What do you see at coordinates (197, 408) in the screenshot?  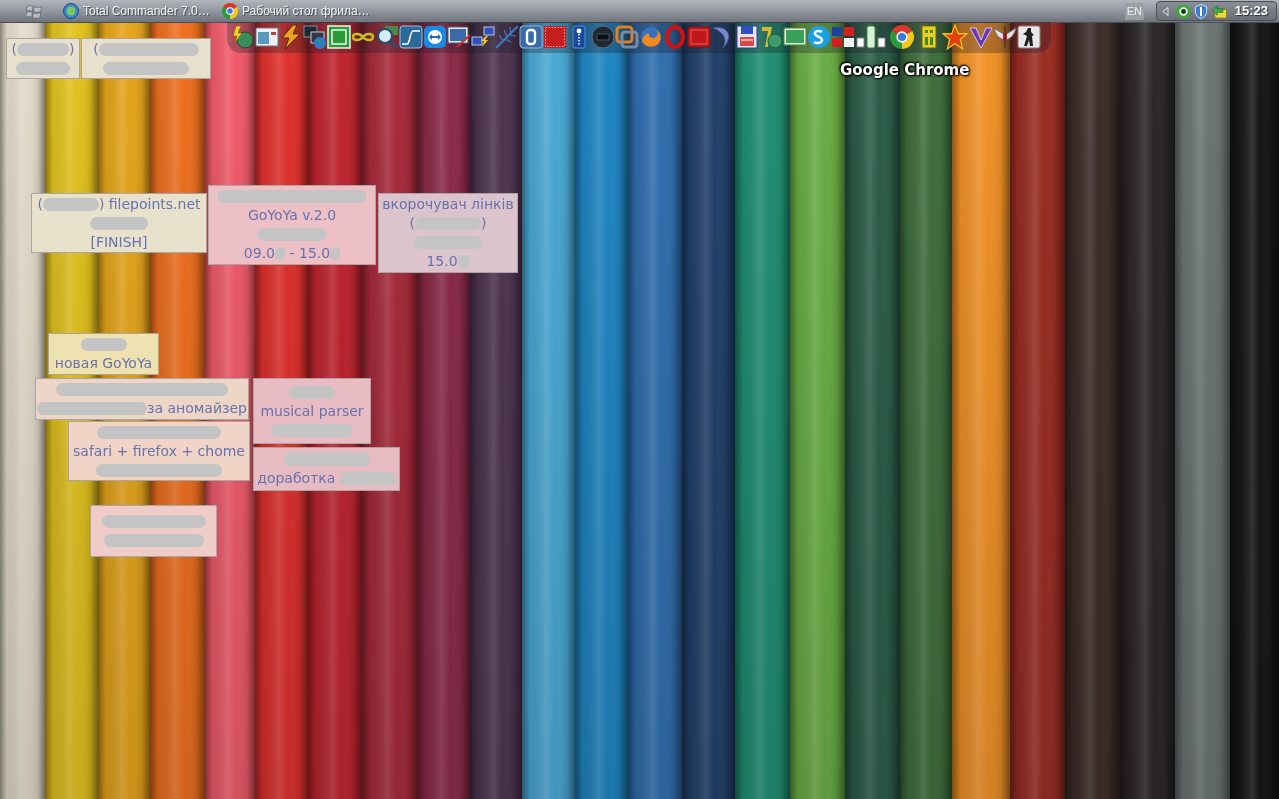 I see `note-text: за аномайзер` at bounding box center [197, 408].